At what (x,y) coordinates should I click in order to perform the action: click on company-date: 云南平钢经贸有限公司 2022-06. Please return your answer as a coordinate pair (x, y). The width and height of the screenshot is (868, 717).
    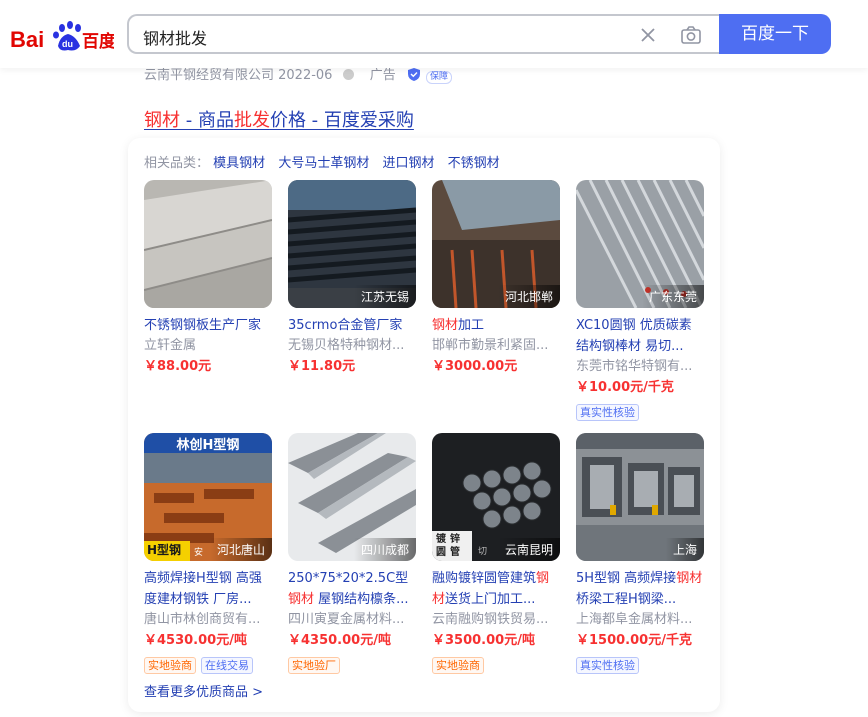
    Looking at the image, I should click on (238, 75).